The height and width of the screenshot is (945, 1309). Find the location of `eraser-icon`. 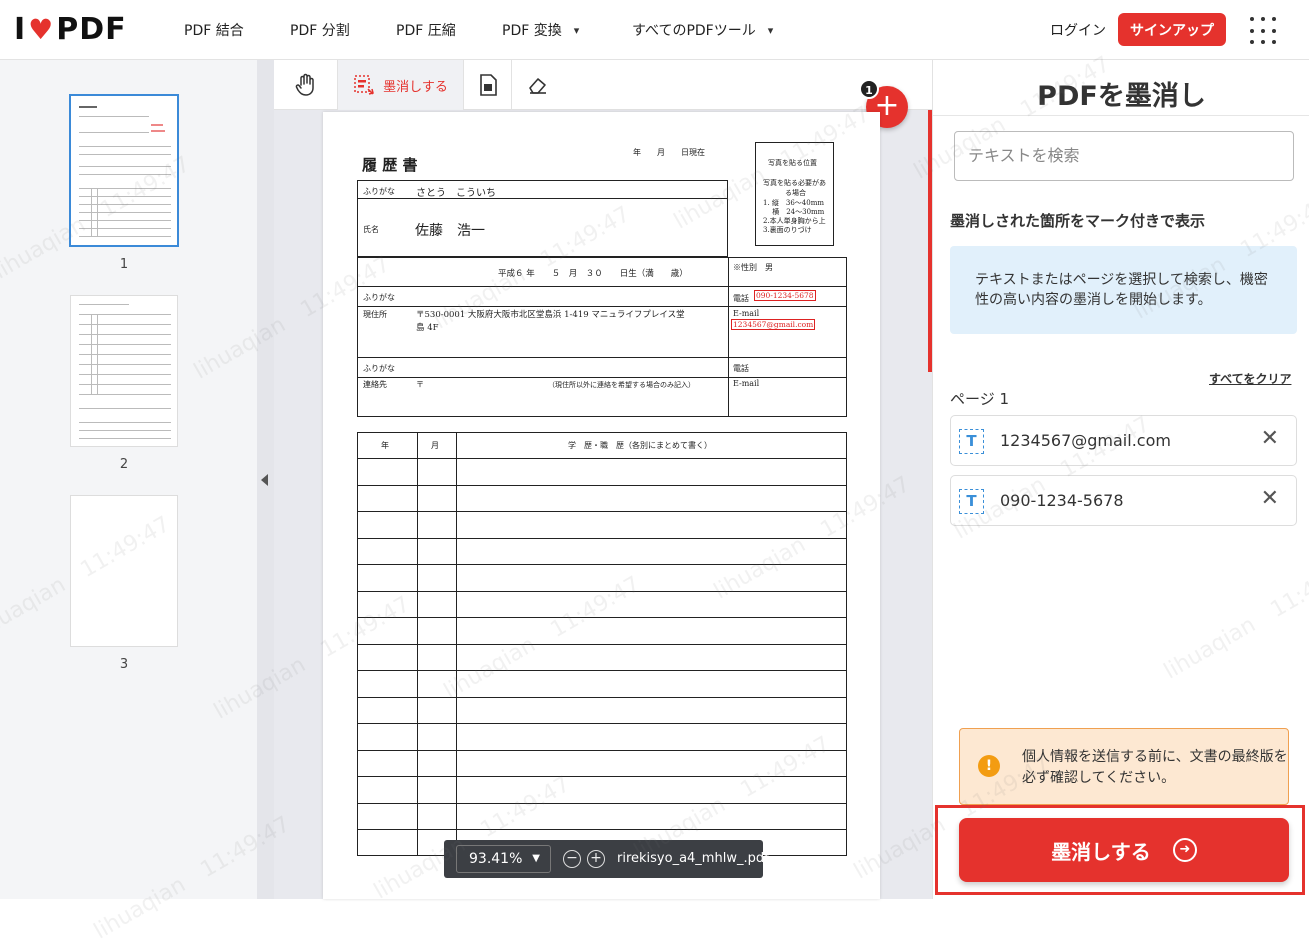

eraser-icon is located at coordinates (537, 86).